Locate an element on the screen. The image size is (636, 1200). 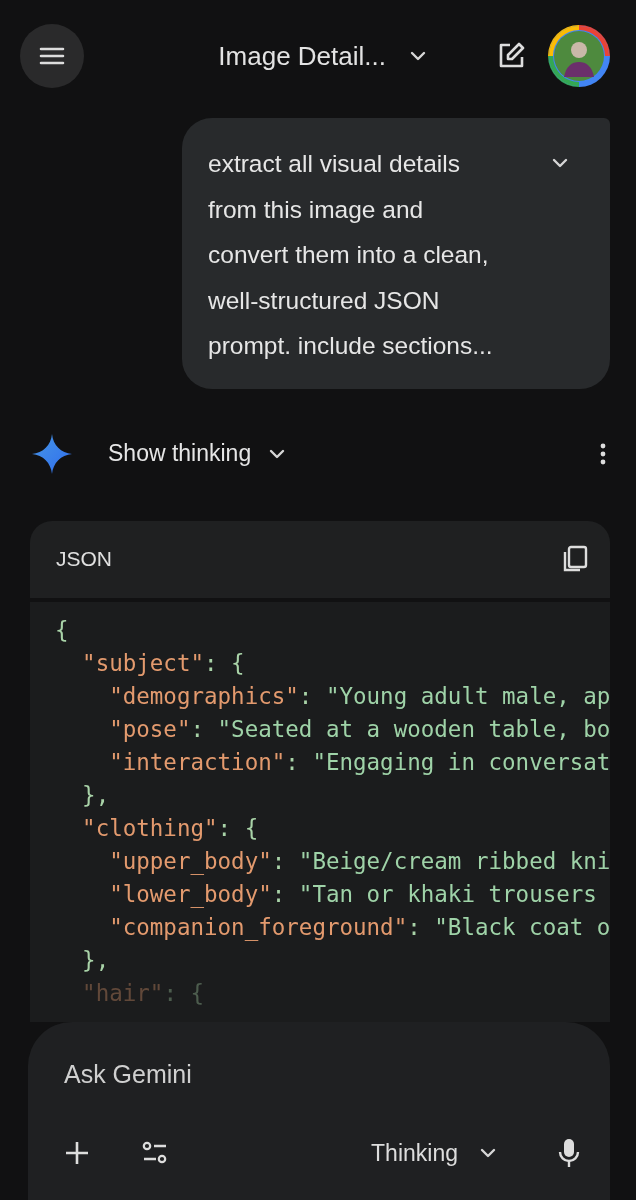
code-line: "demographics": "Young adult male, ap is located at coordinates (359, 696).